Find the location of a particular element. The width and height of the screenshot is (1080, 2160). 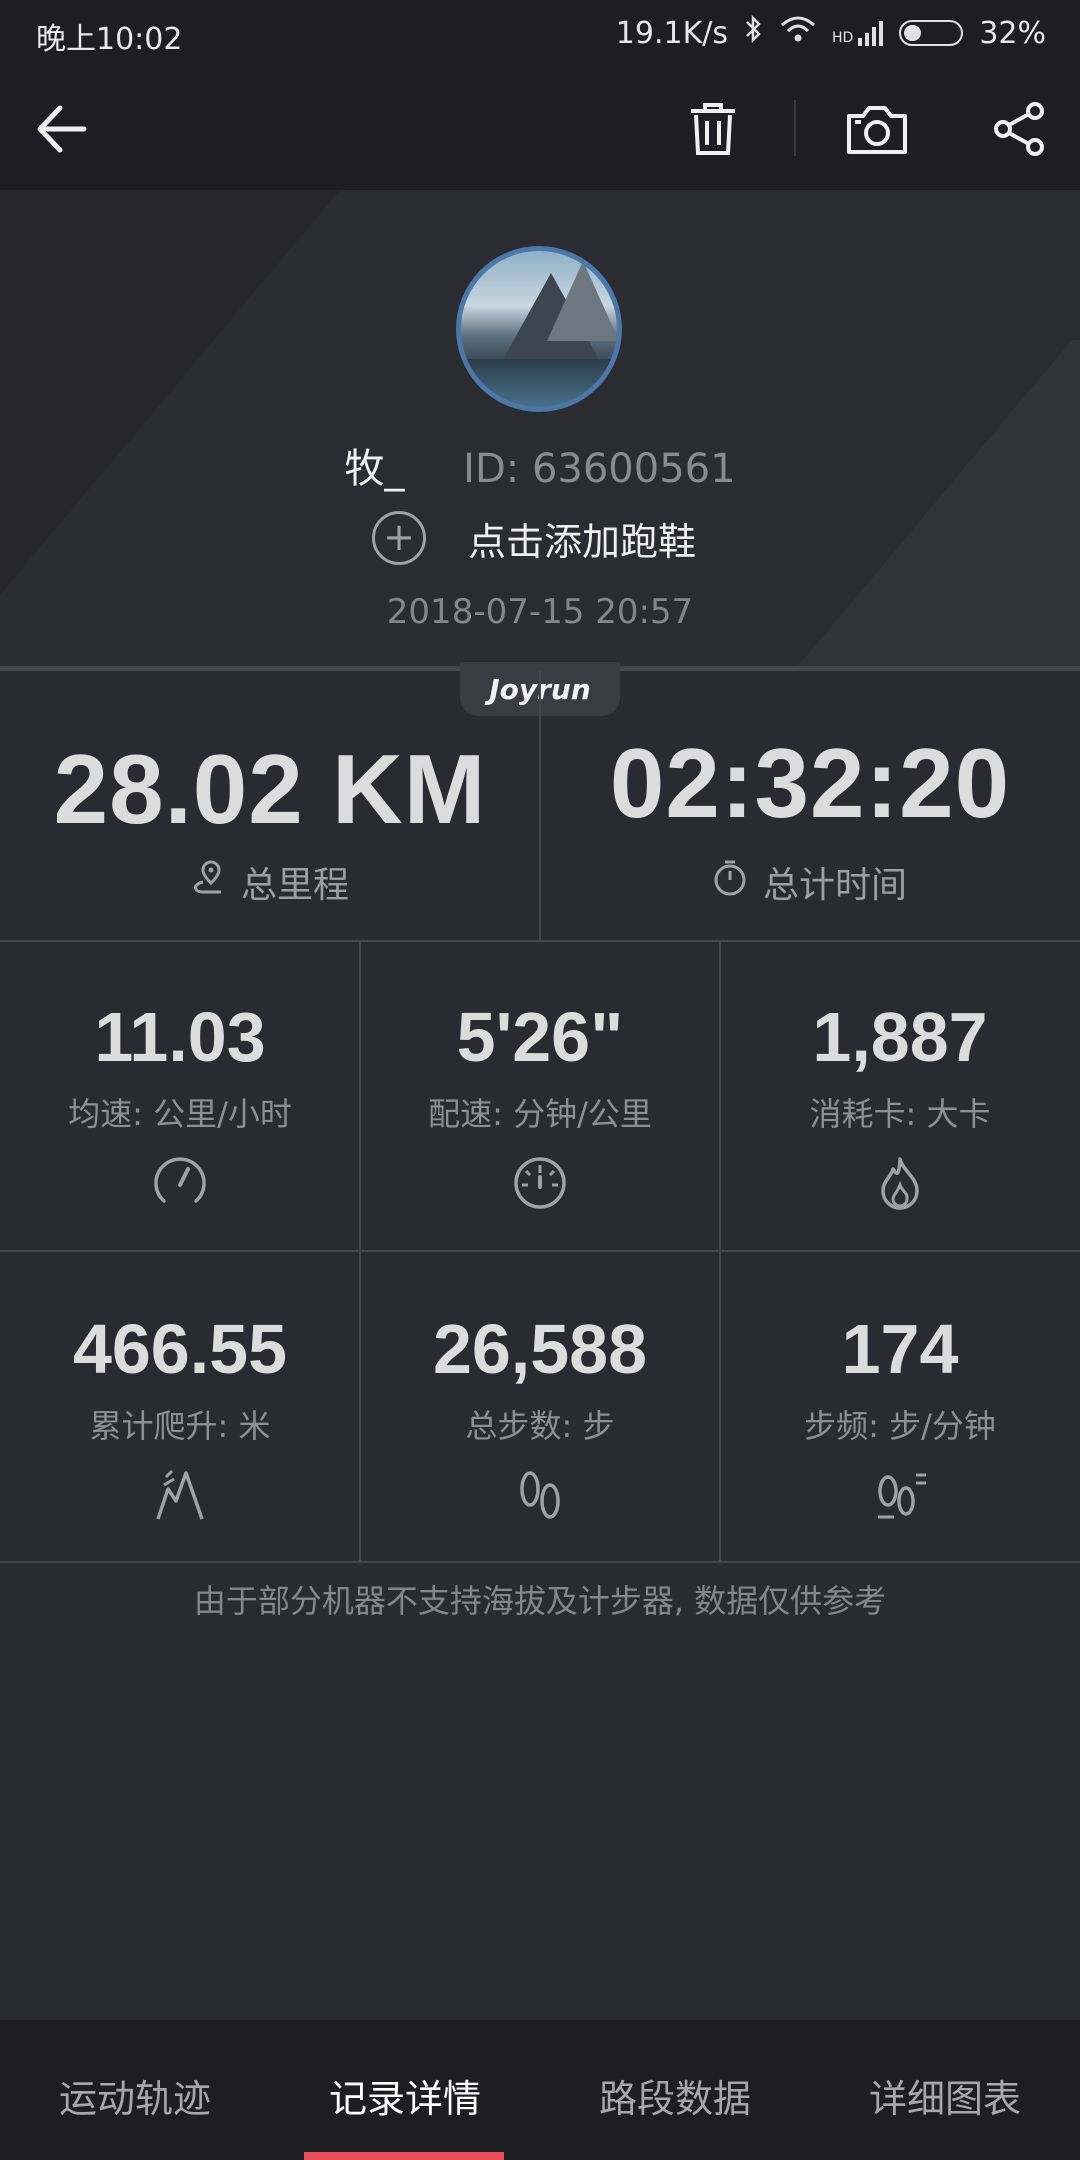

stat-label: 配速: 分钟/公里 is located at coordinates (540, 1114).